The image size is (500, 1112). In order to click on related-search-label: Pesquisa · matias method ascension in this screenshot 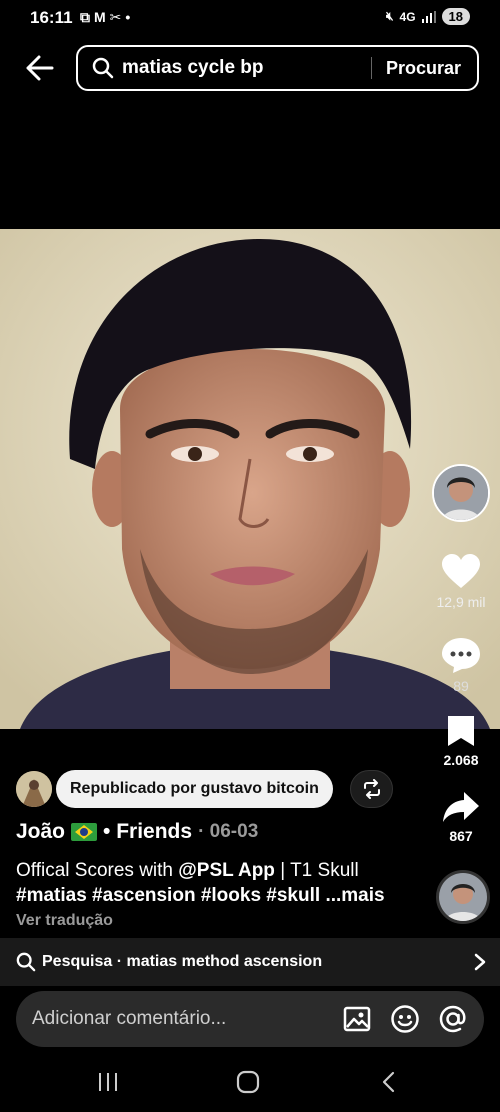, I will do `click(182, 961)`.